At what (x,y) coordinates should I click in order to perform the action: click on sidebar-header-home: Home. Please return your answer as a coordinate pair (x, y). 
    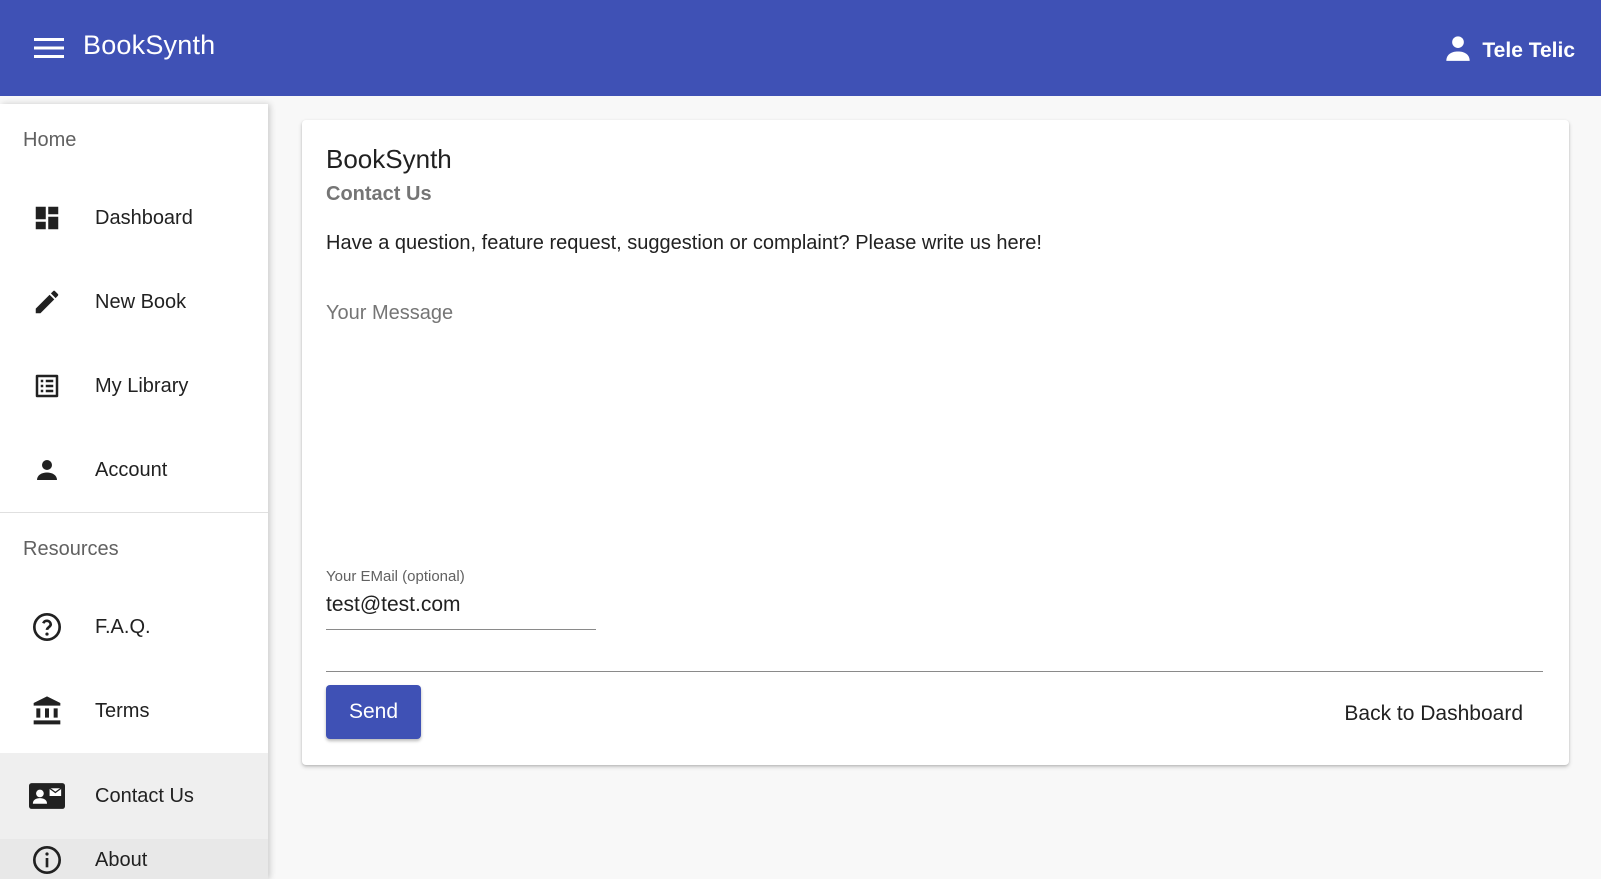
    Looking at the image, I should click on (50, 139).